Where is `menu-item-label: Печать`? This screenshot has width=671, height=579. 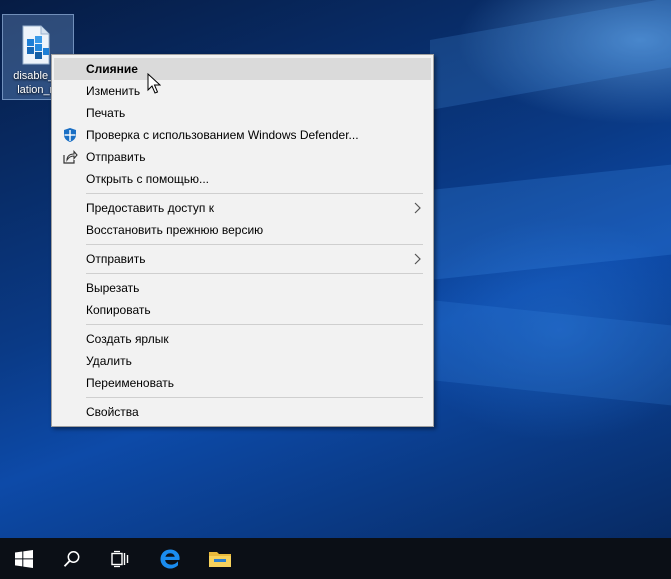 menu-item-label: Печать is located at coordinates (106, 113).